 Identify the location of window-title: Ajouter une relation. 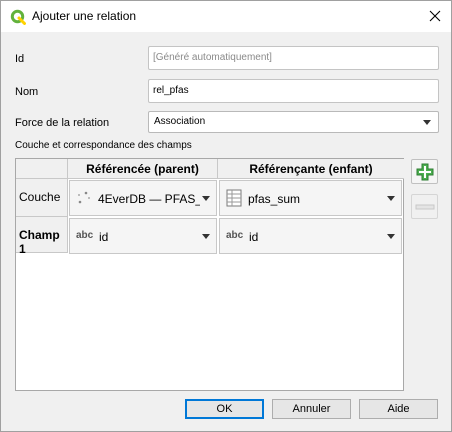
(84, 16).